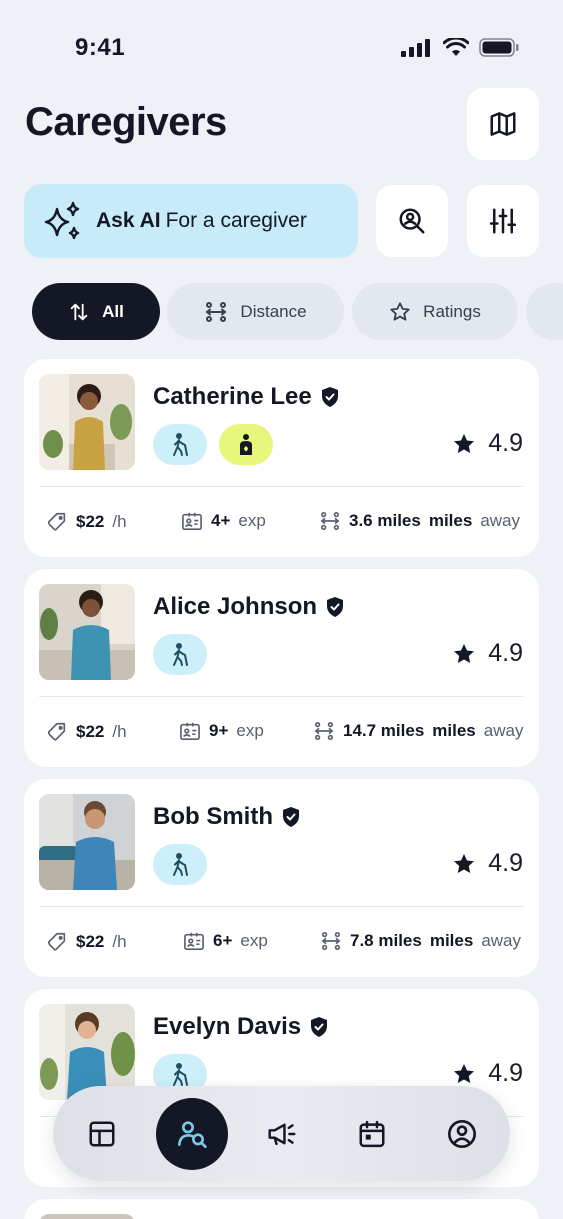  I want to click on wifi-icon, so click(456, 47).